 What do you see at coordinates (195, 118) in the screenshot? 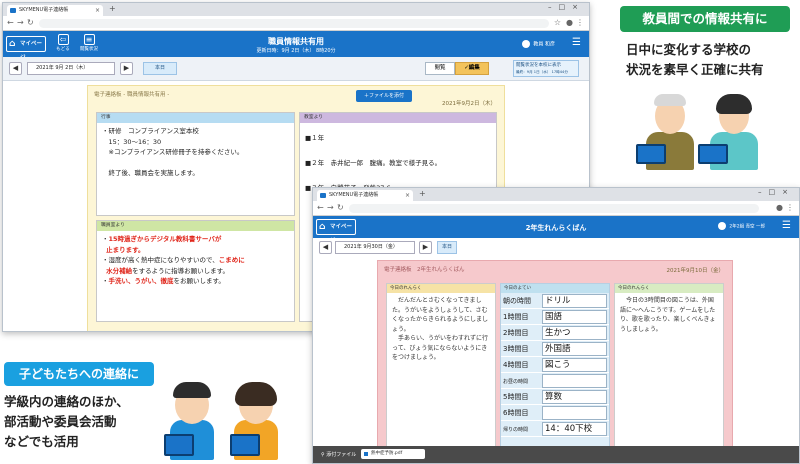
I see `events-panel-title: 行事` at bounding box center [195, 118].